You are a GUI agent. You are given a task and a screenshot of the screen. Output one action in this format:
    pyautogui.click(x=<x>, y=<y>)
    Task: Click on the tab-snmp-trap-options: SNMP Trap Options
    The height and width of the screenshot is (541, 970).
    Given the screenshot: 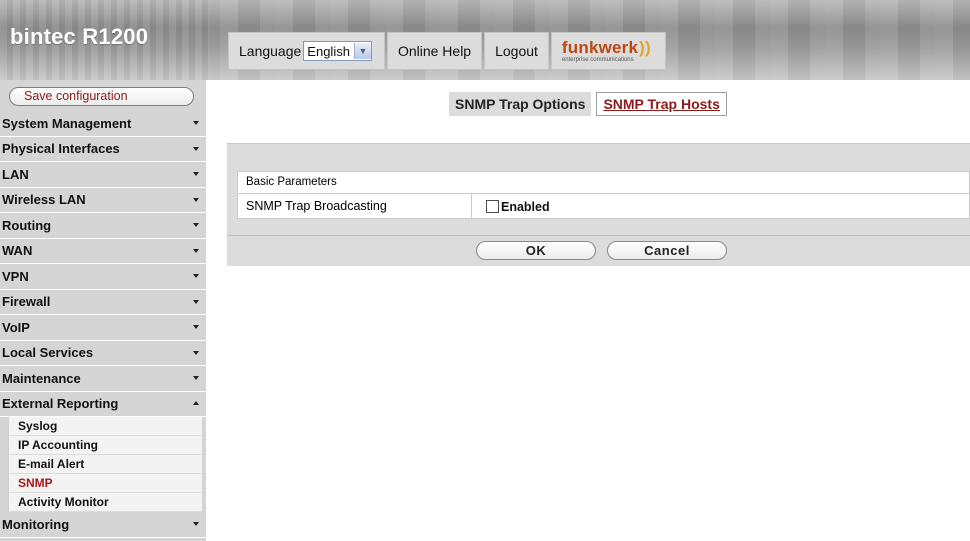 What is the action you would take?
    pyautogui.click(x=520, y=104)
    